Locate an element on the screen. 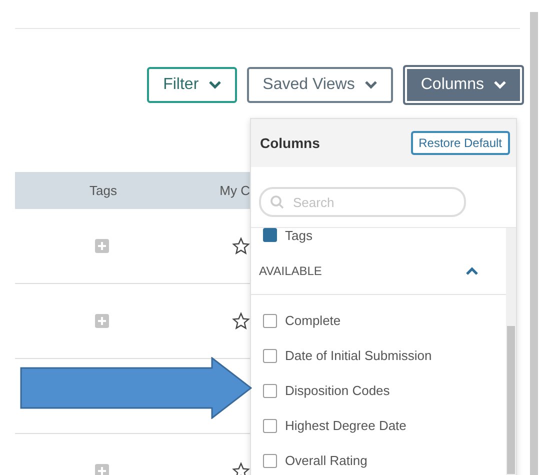 Image resolution: width=548 pixels, height=475 pixels. column-option: Disposition Codes is located at coordinates (337, 390).